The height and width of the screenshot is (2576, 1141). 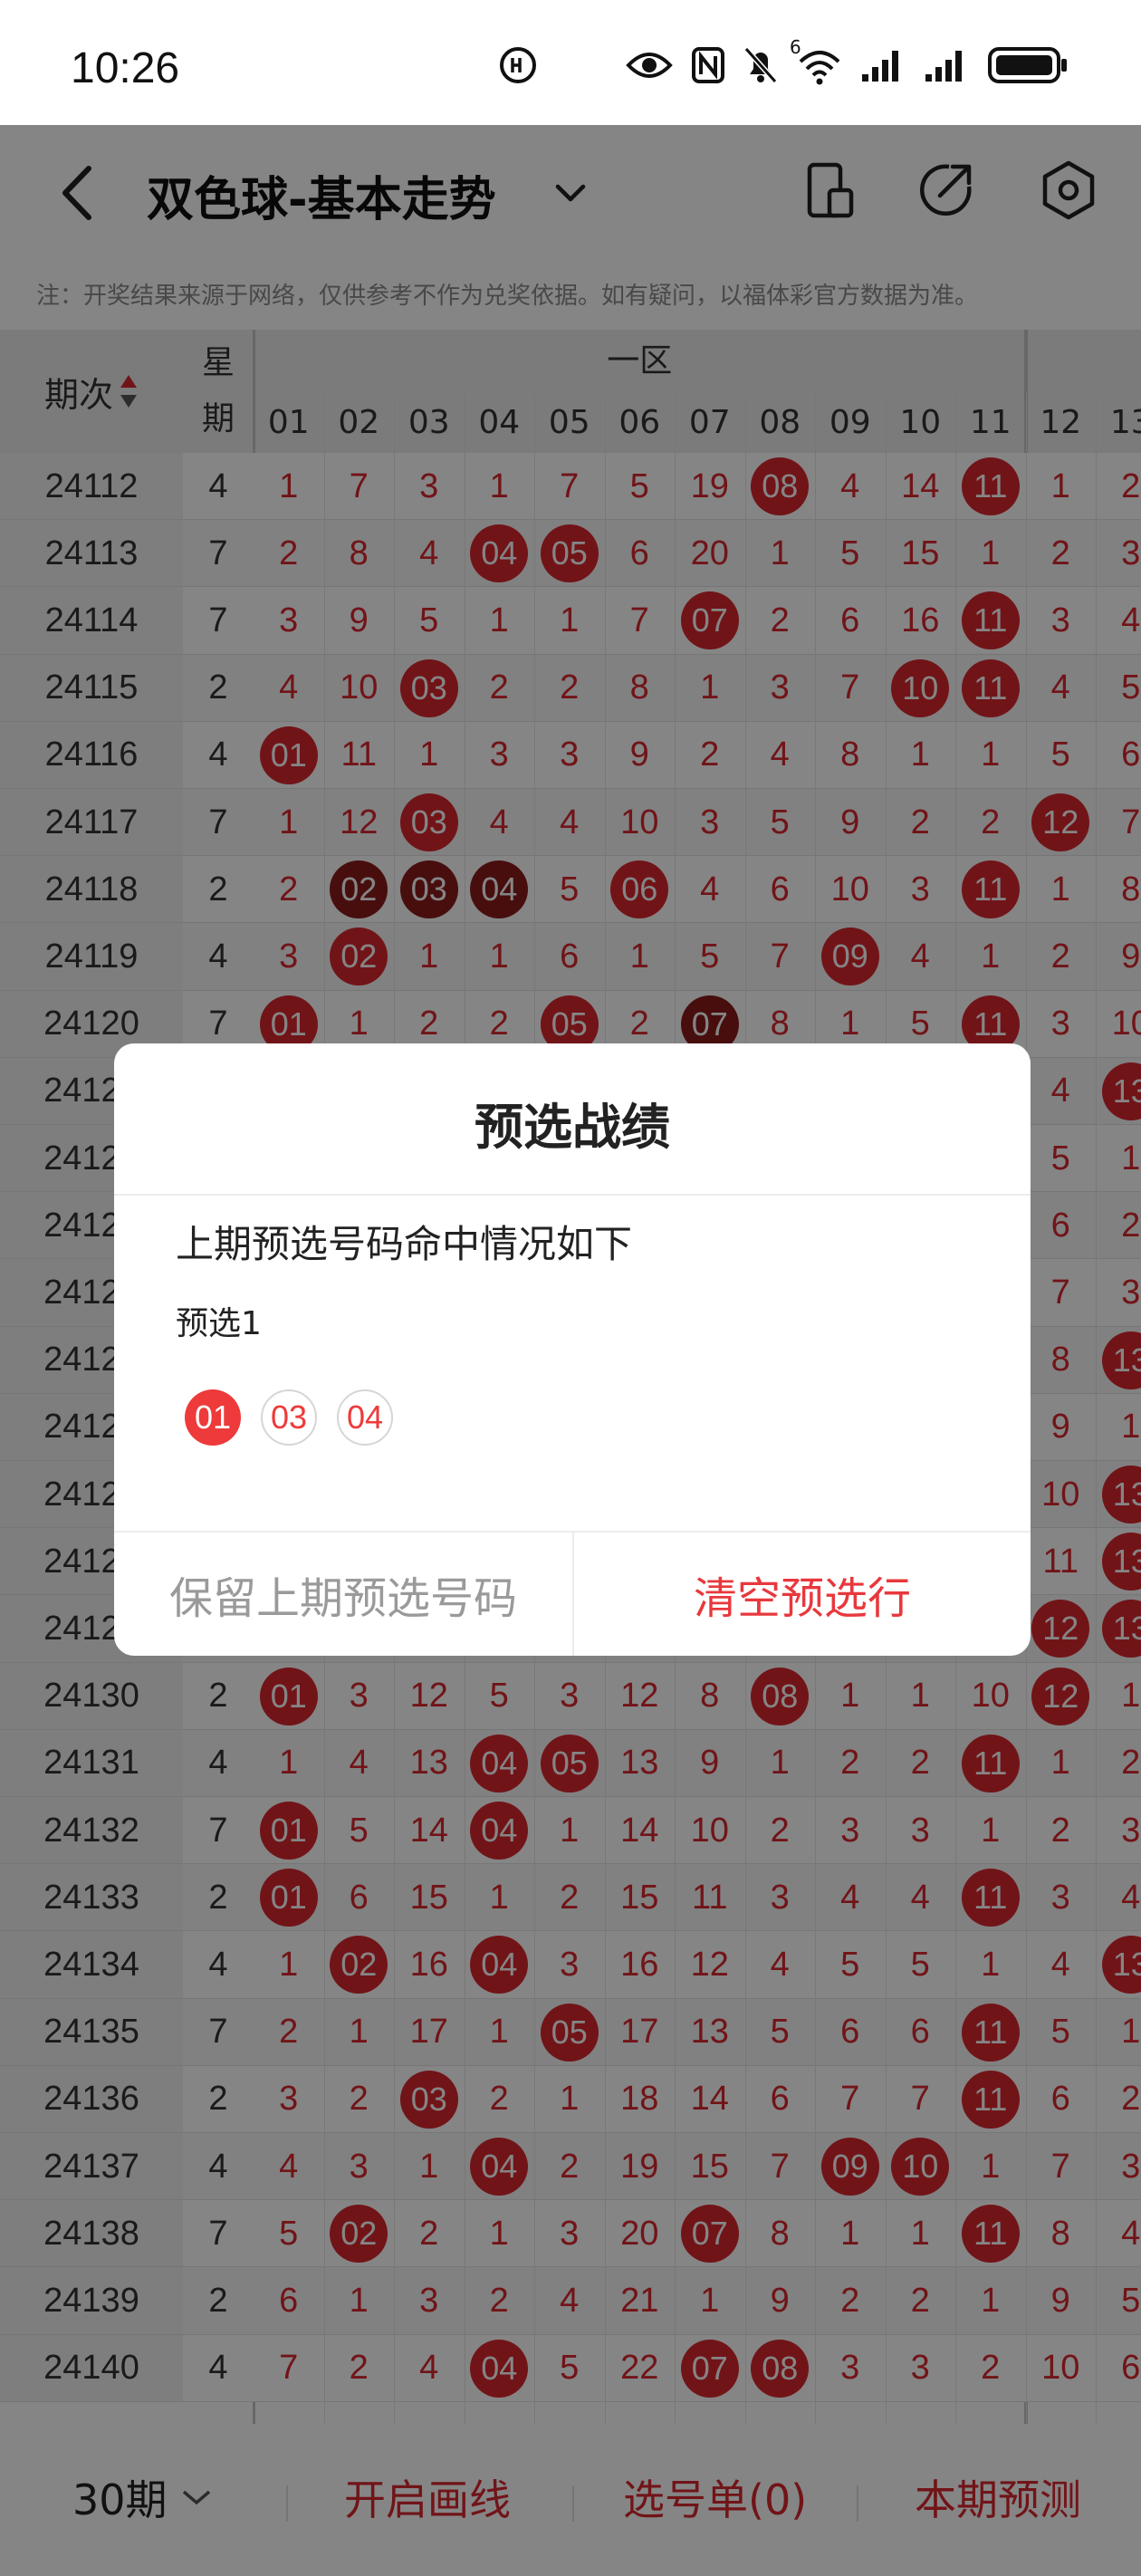 I want to click on preselect-balls: 01 03 04, so click(x=289, y=1417).